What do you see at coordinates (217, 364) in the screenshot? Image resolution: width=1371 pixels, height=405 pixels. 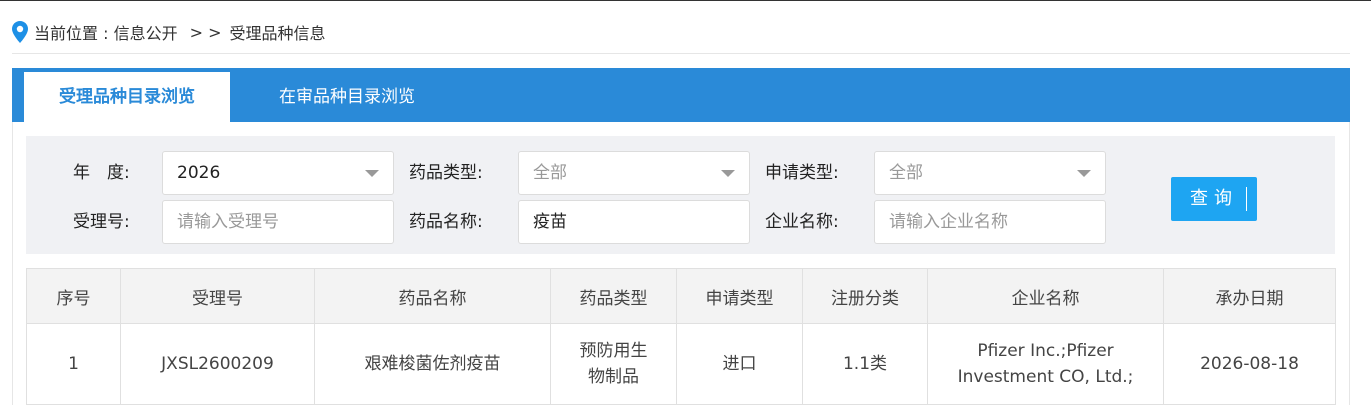 I see `cell-accept-no: JXSL2600209` at bounding box center [217, 364].